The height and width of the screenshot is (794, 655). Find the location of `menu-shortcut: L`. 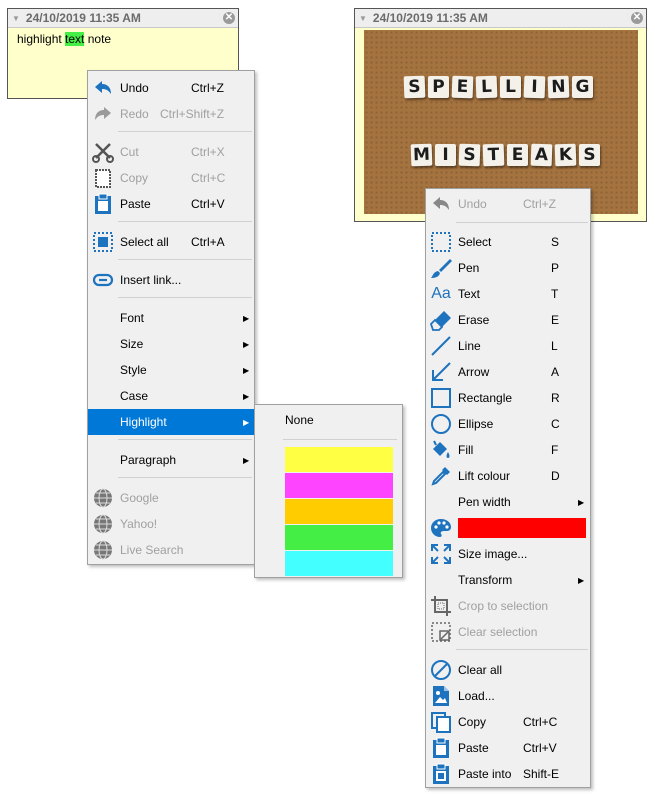

menu-shortcut: L is located at coordinates (554, 346).